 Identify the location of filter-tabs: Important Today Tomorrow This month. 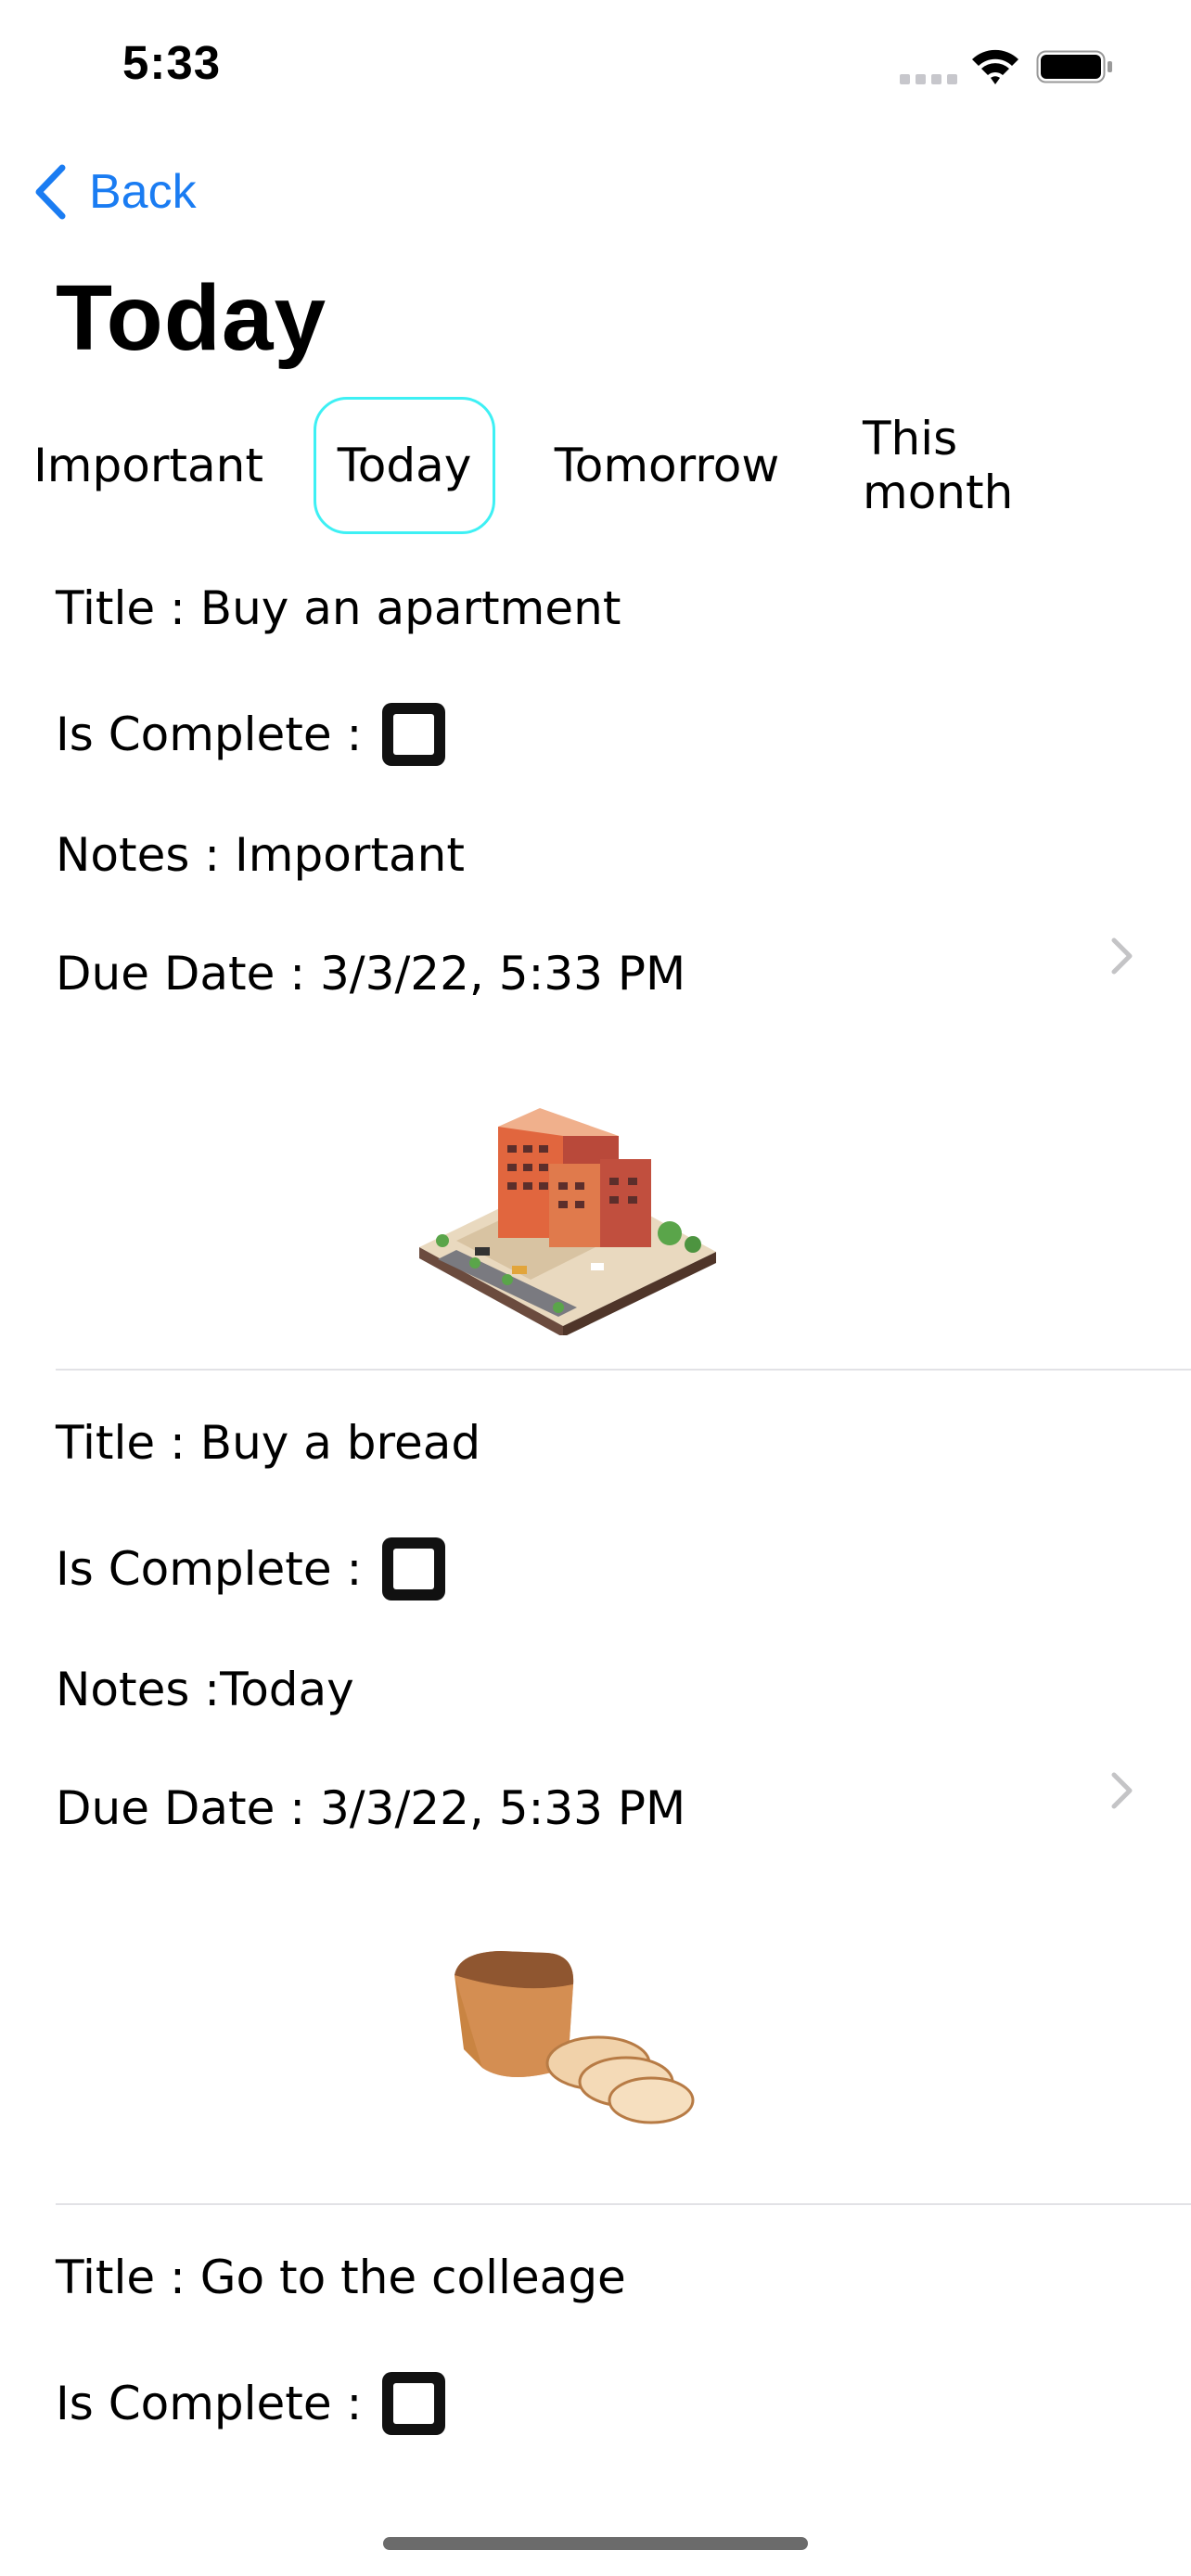
(595, 467).